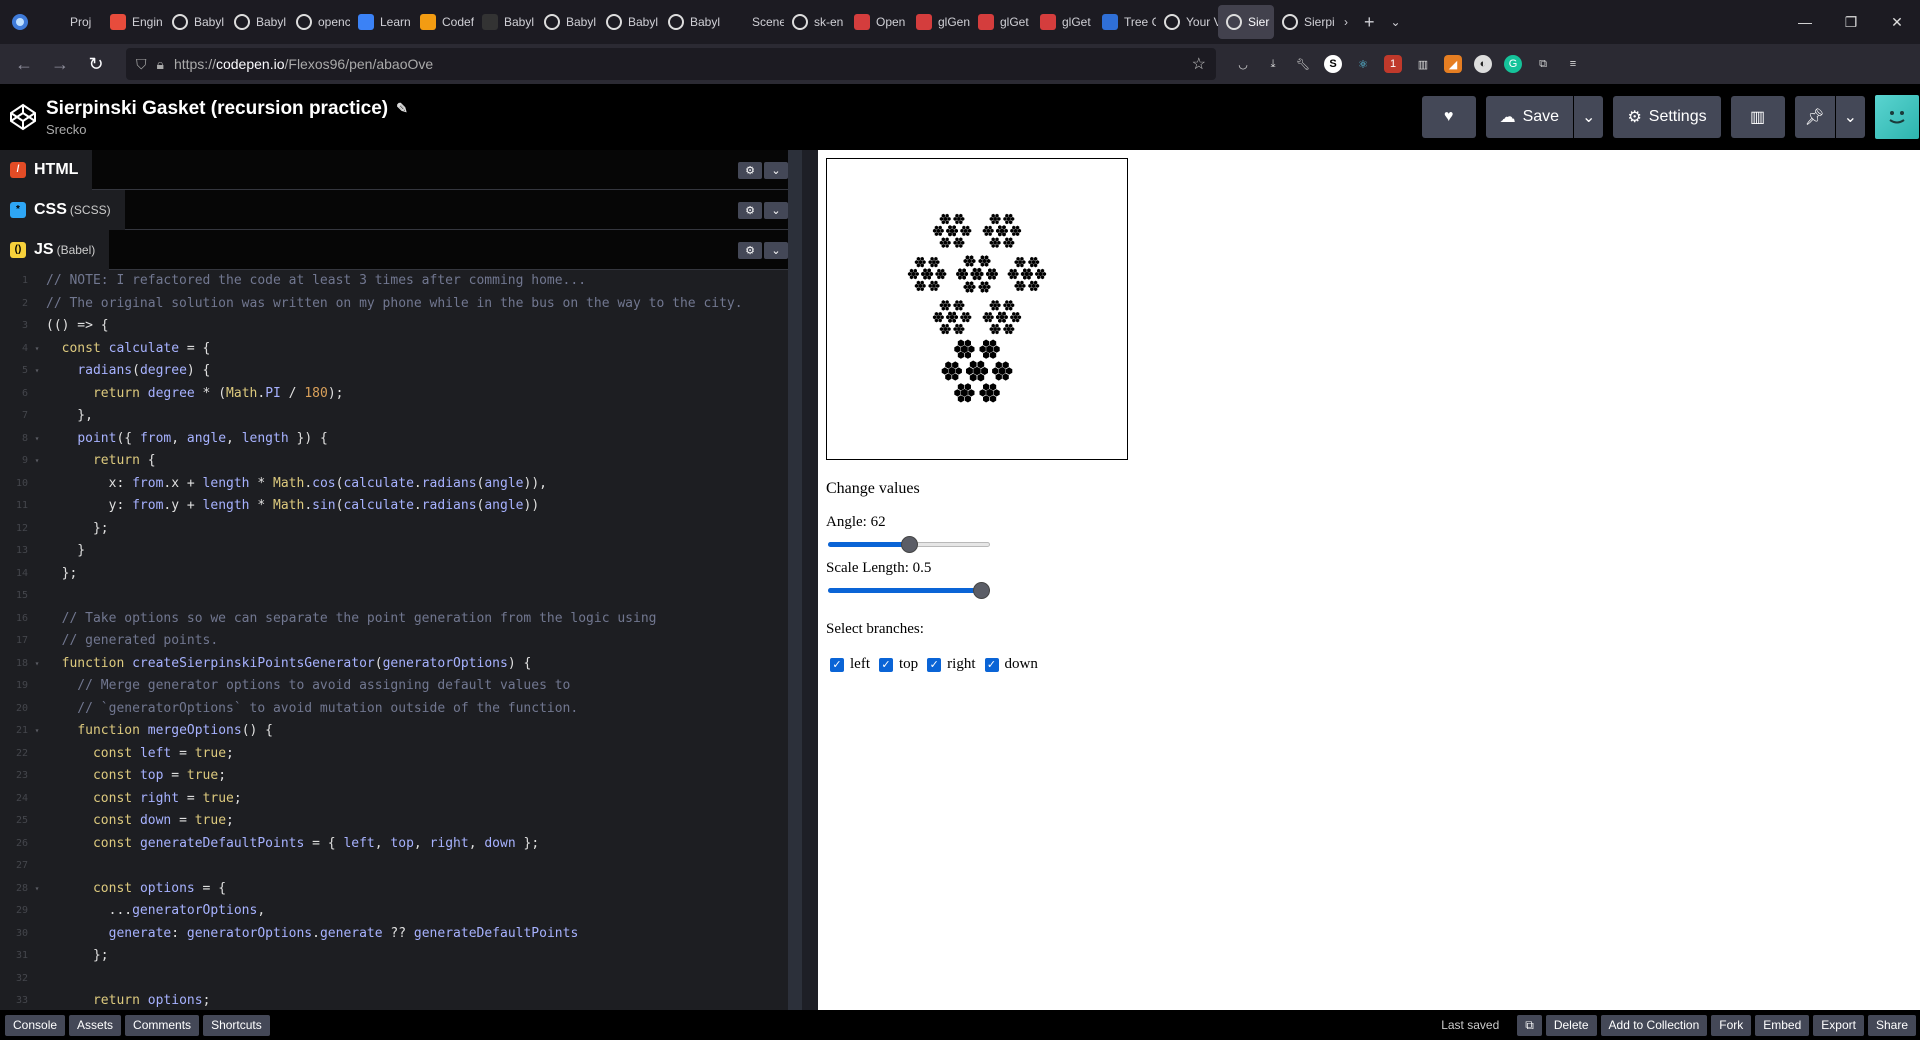 The image size is (1920, 1040). Describe the element at coordinates (24, 64) in the screenshot. I see `back-arrow-icon: ←` at that location.